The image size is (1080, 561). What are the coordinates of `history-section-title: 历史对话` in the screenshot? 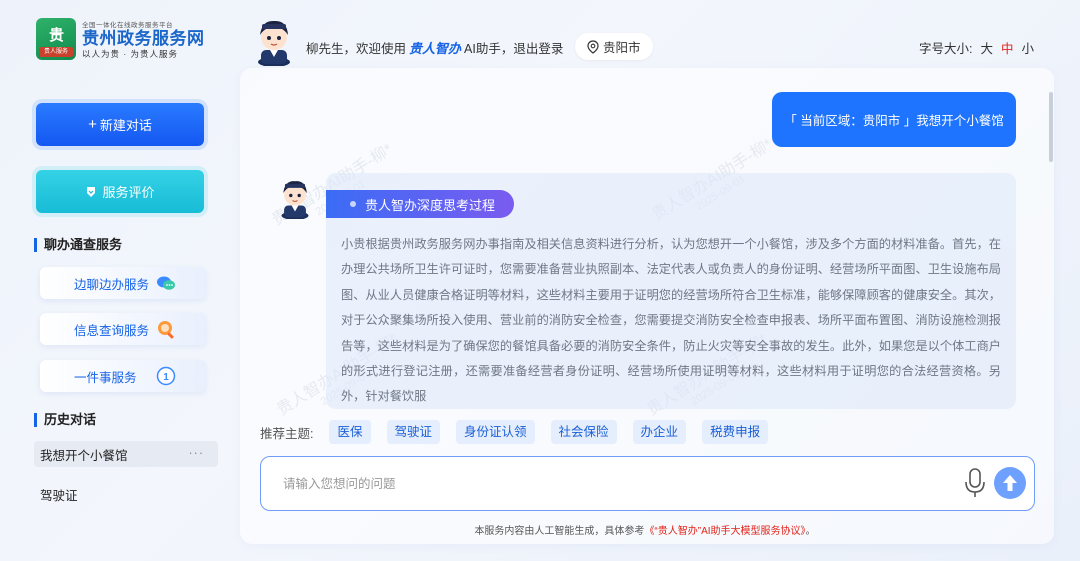 It's located at (65, 420).